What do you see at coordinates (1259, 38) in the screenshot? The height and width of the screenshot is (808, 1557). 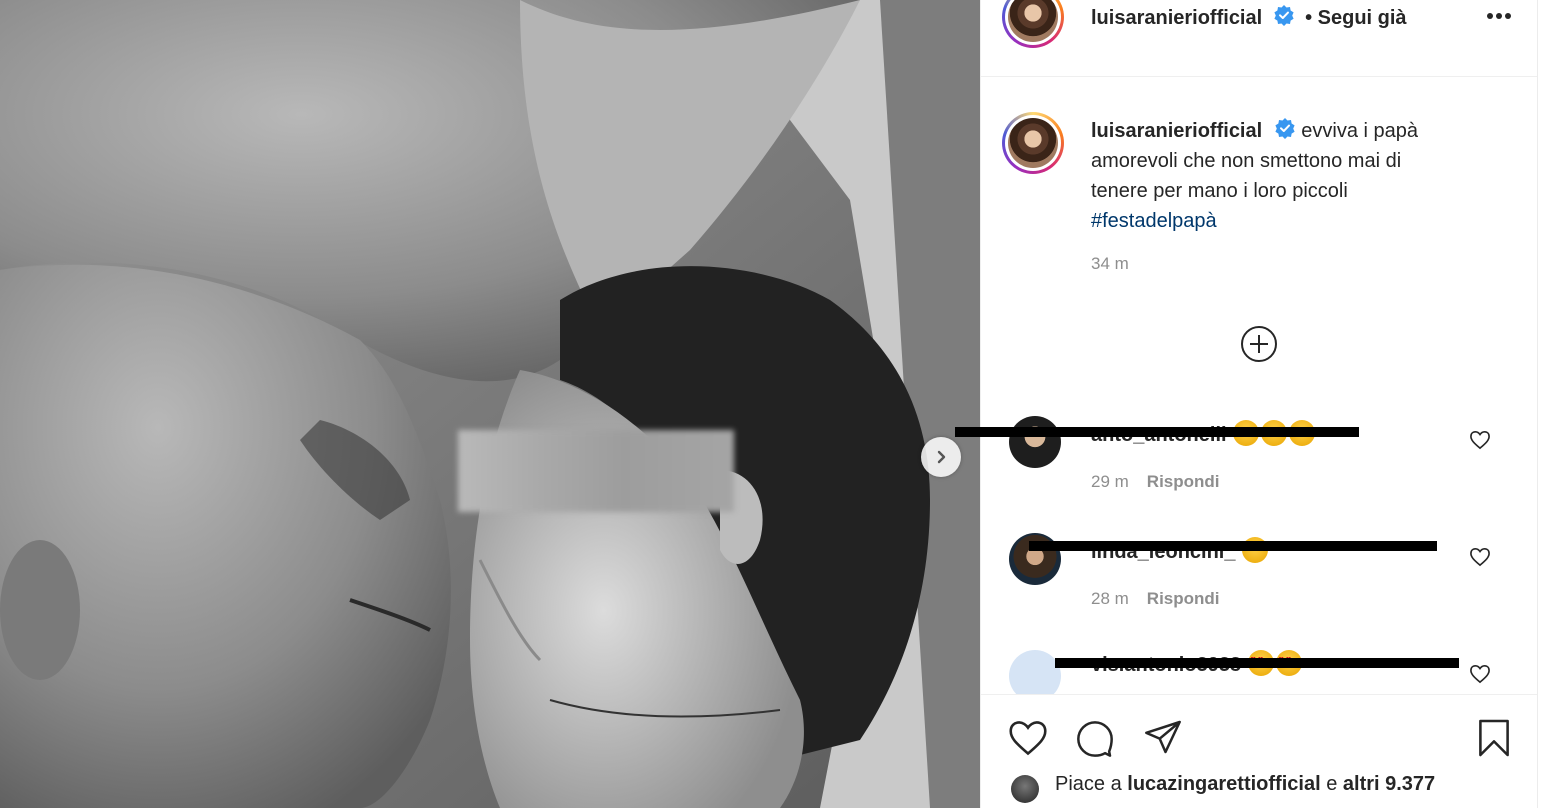 I see `post-header: luisaranieriofficial • Segui già` at bounding box center [1259, 38].